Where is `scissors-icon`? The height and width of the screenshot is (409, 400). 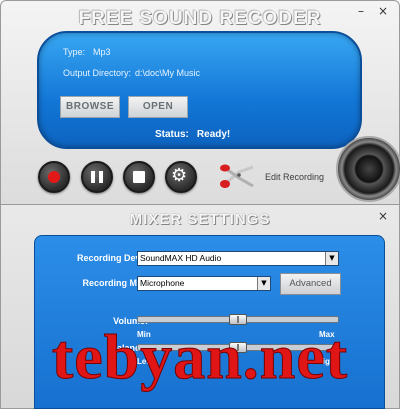
scissors-icon is located at coordinates (237, 176).